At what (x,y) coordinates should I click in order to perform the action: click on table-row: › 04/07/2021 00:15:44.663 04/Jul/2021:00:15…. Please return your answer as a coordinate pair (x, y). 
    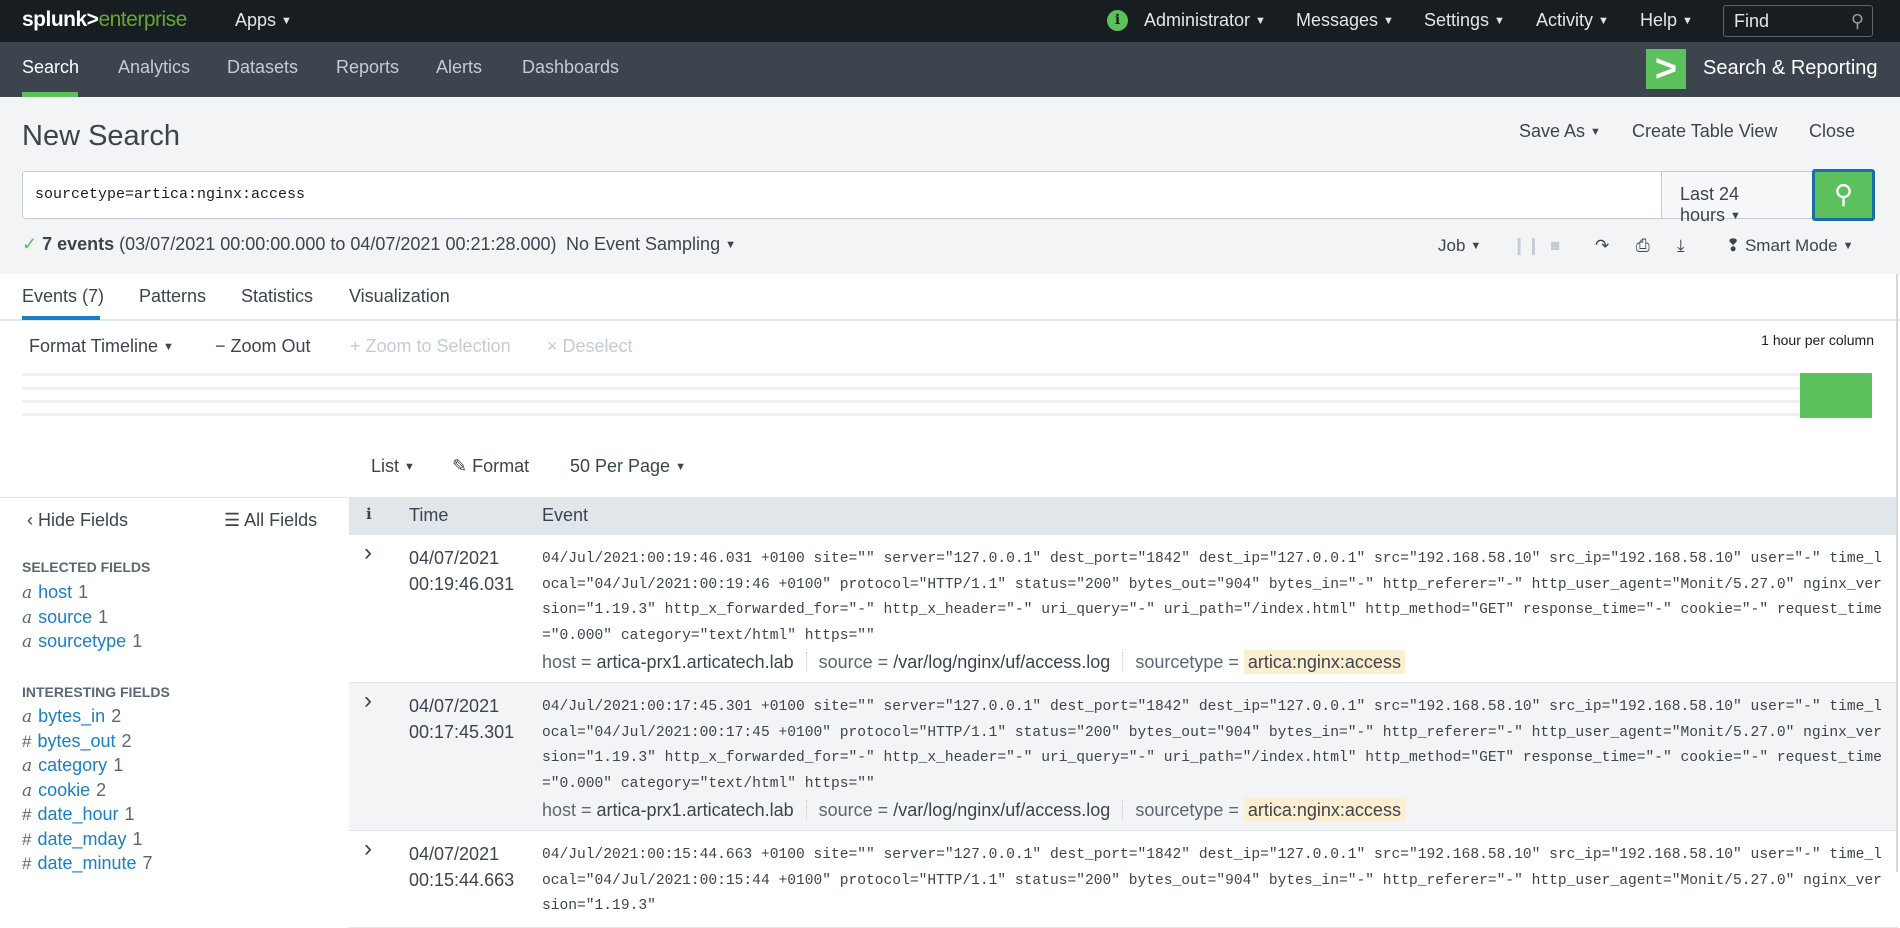
    Looking at the image, I should click on (1123, 879).